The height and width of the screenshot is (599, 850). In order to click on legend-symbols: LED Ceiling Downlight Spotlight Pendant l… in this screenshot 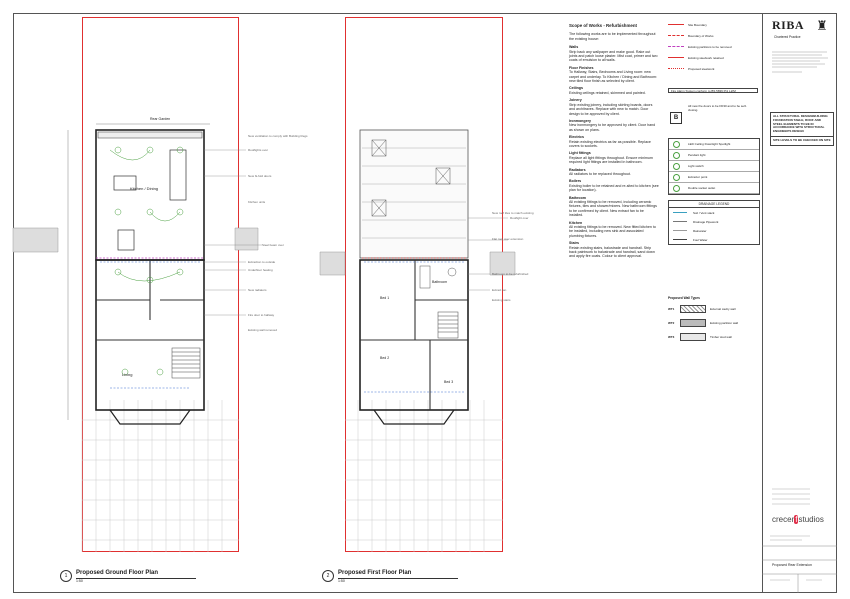, I will do `click(714, 166)`.